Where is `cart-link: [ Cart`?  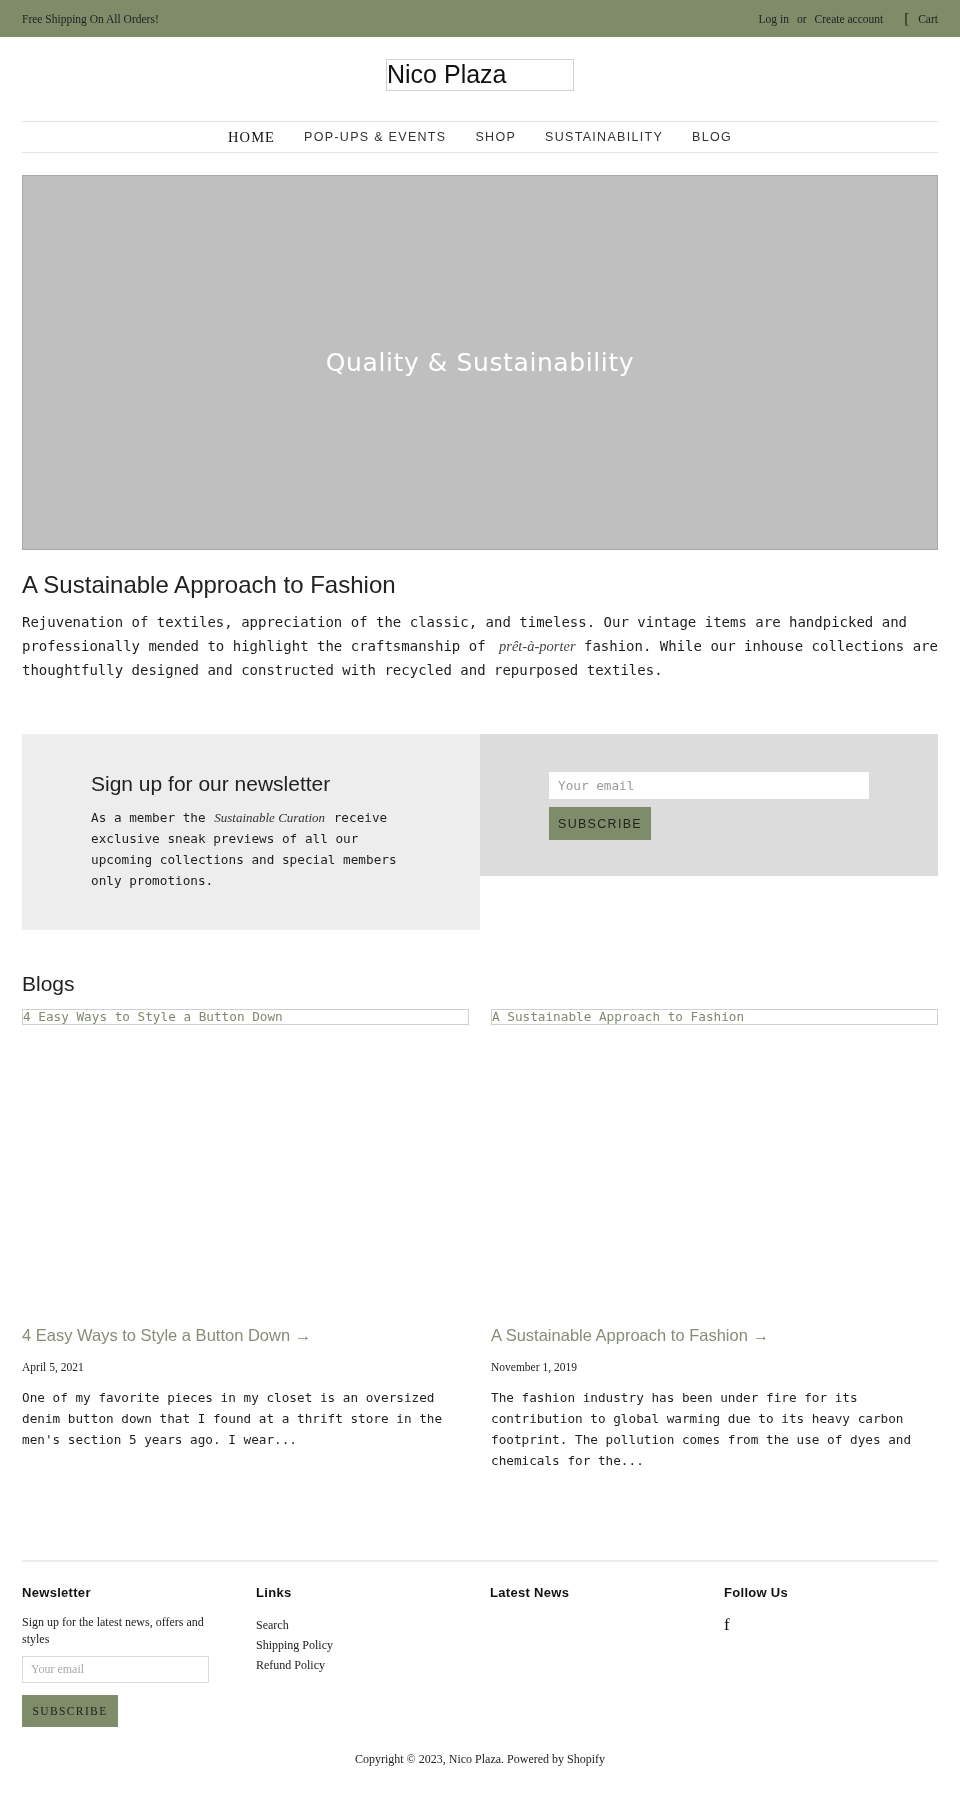 cart-link: [ Cart is located at coordinates (921, 18).